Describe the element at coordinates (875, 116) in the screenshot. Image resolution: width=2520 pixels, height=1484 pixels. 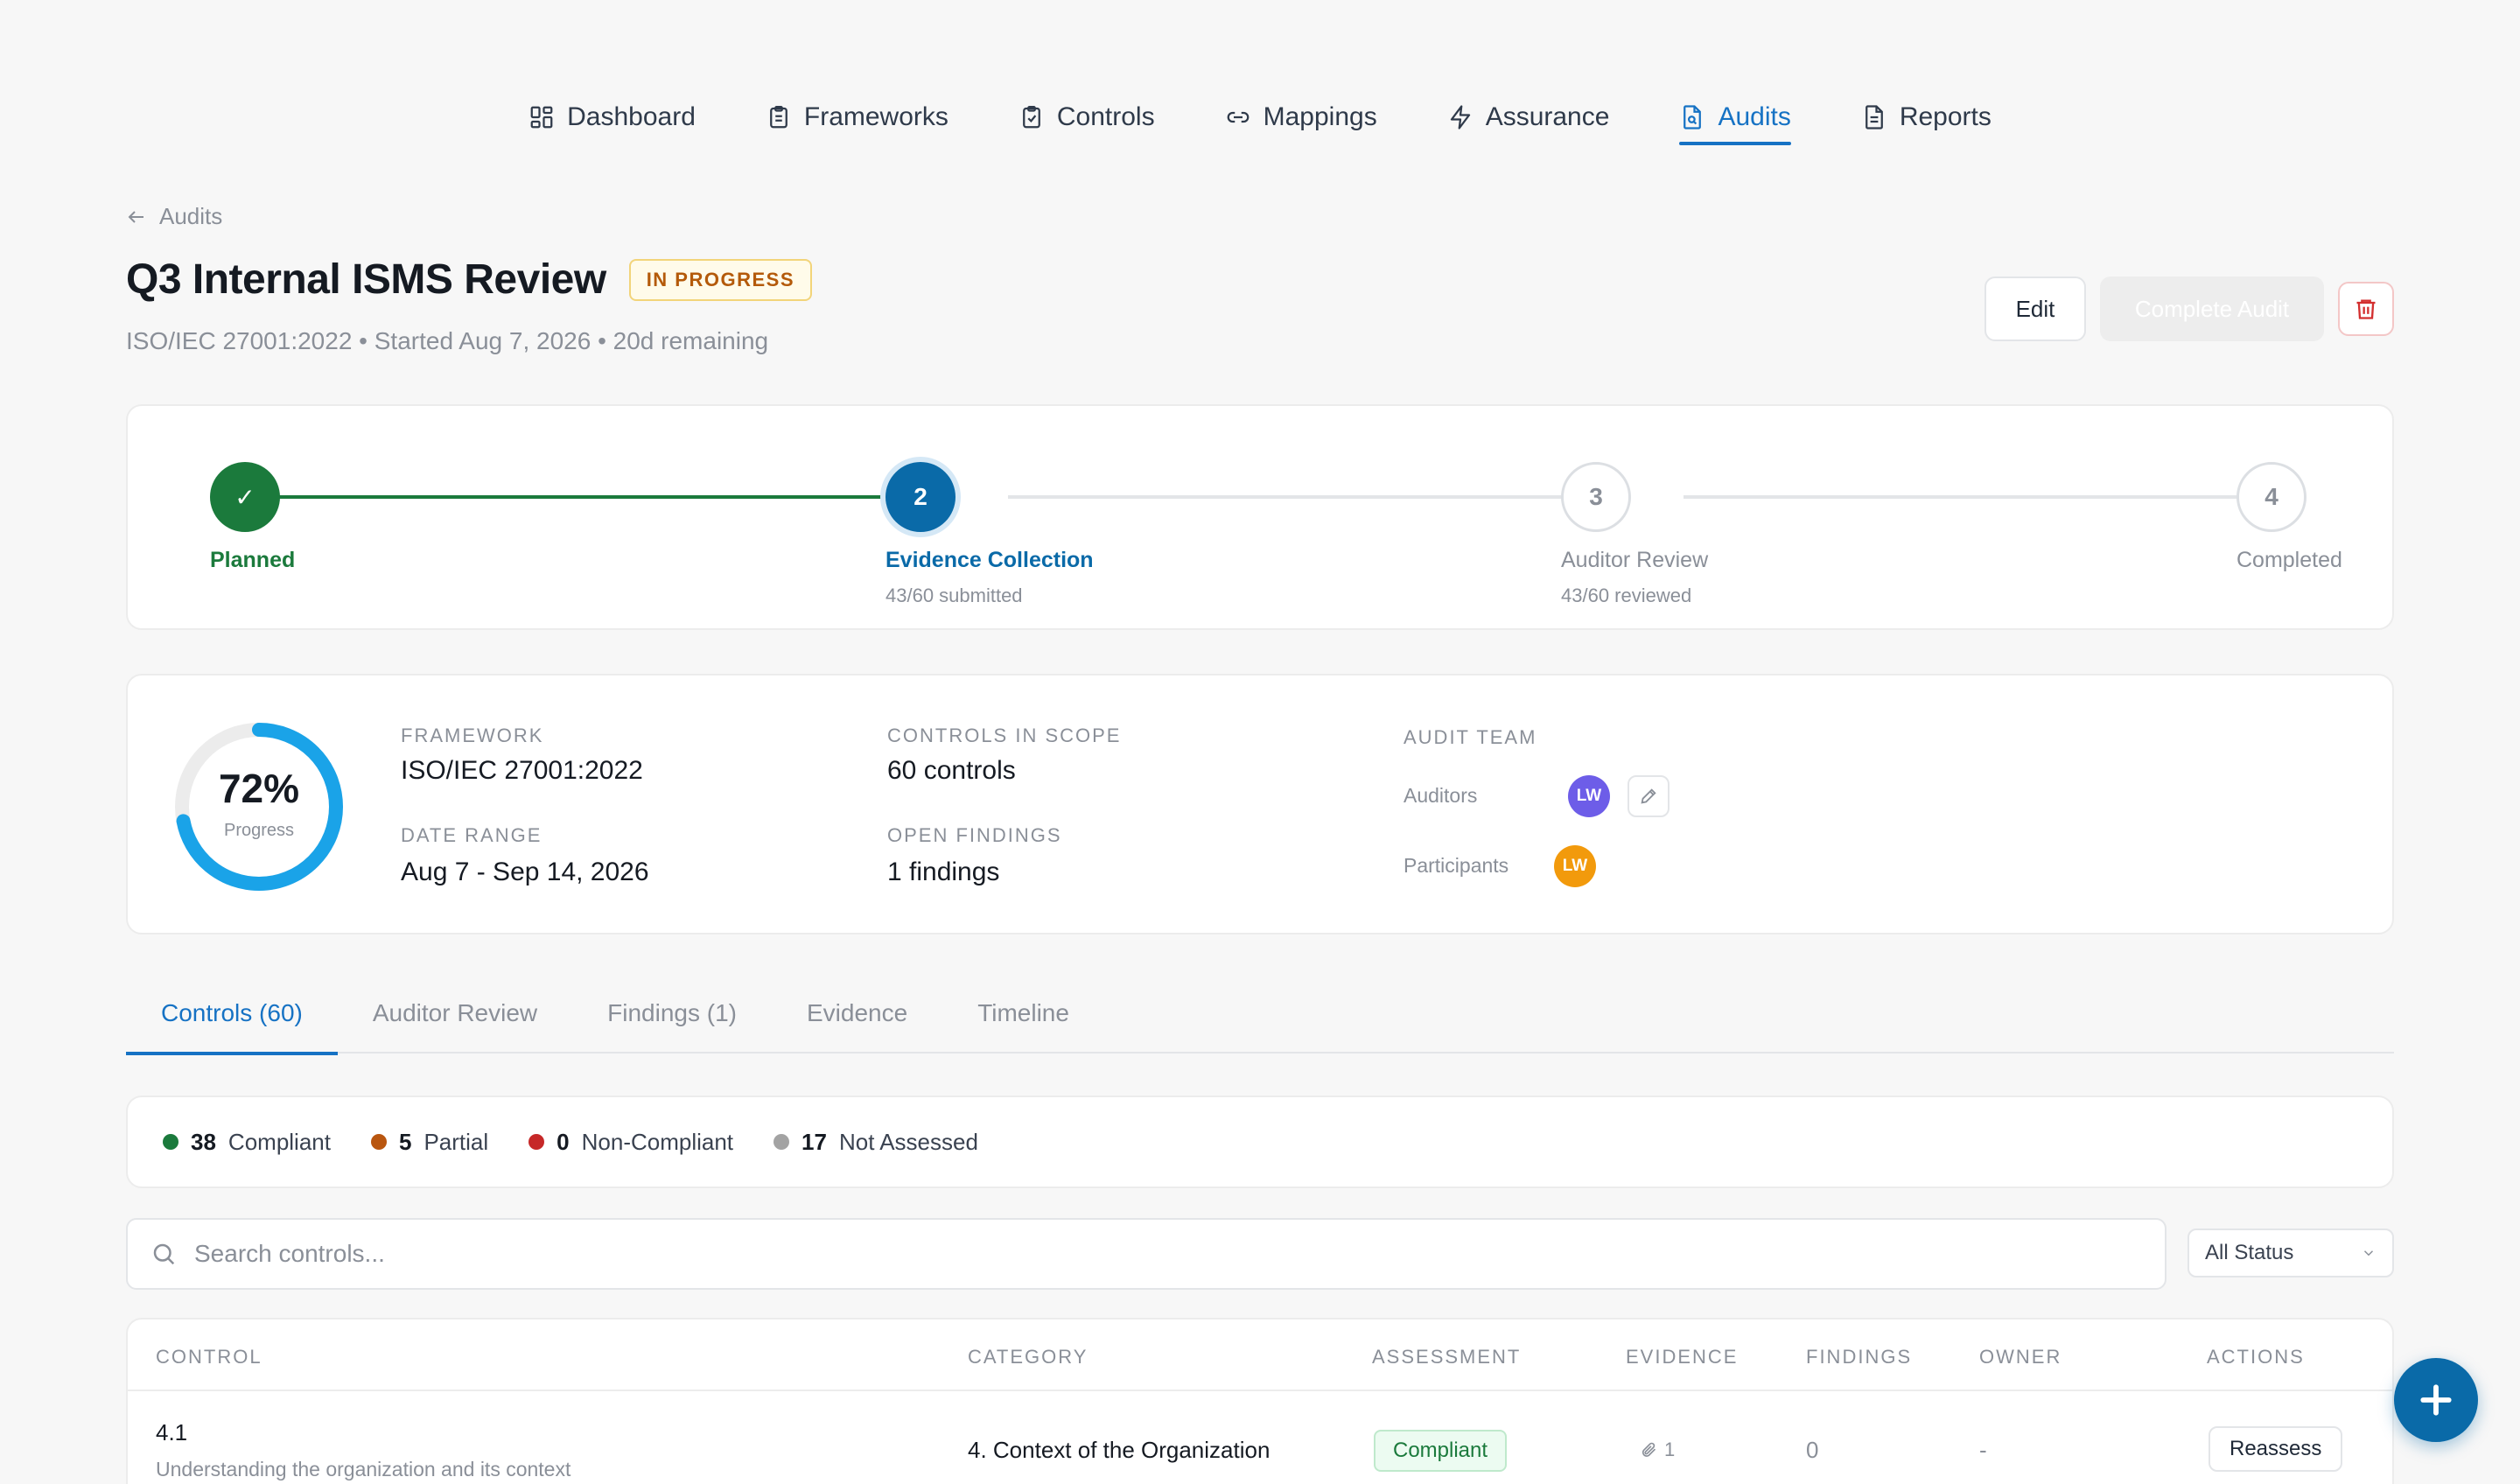
I see `nav-label: Frameworks` at that location.